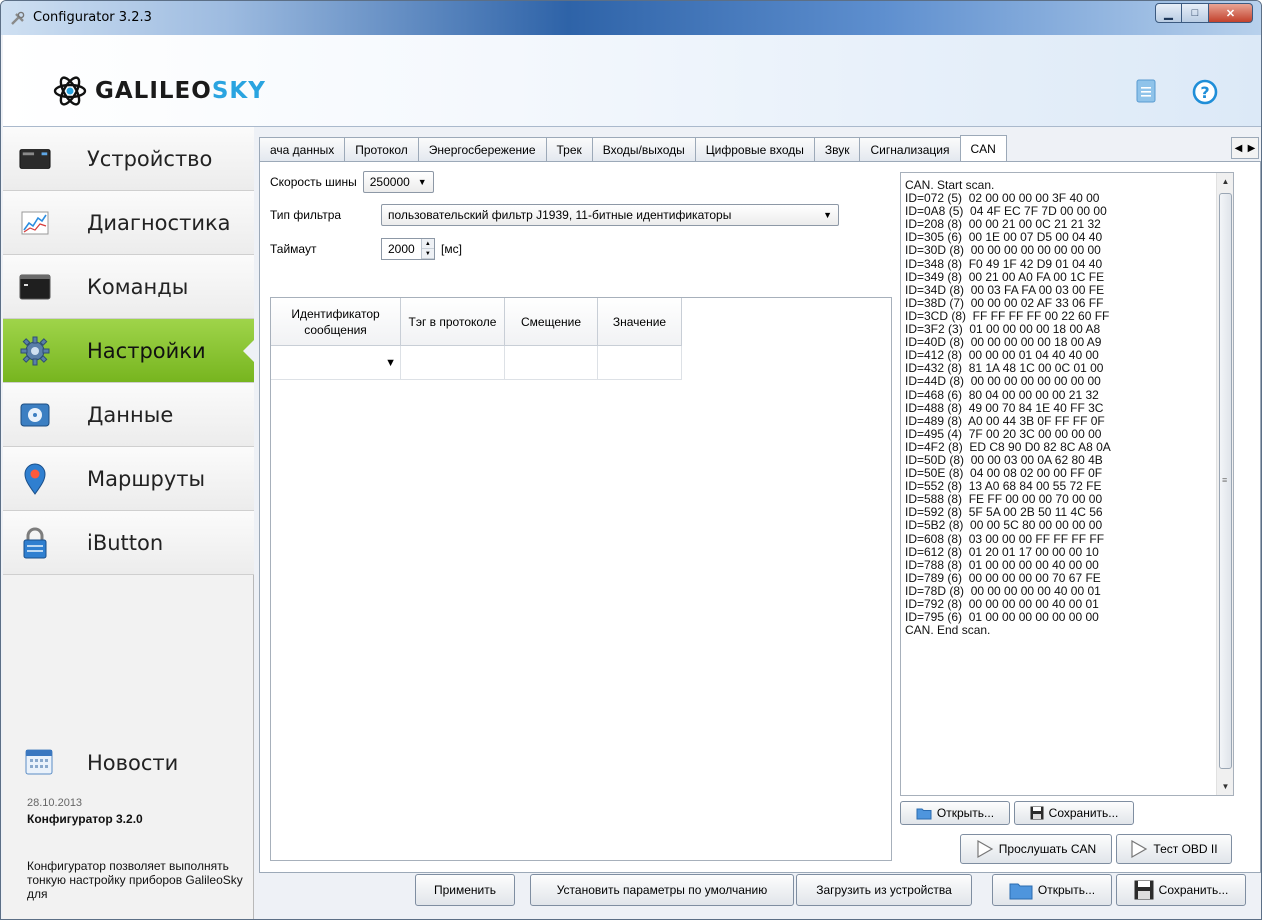 Image resolution: width=1267 pixels, height=924 pixels. Describe the element at coordinates (1002, 564) in the screenshot. I see `log-line: ID=788 (8) 01 00 00 00 00 40 00 00` at that location.